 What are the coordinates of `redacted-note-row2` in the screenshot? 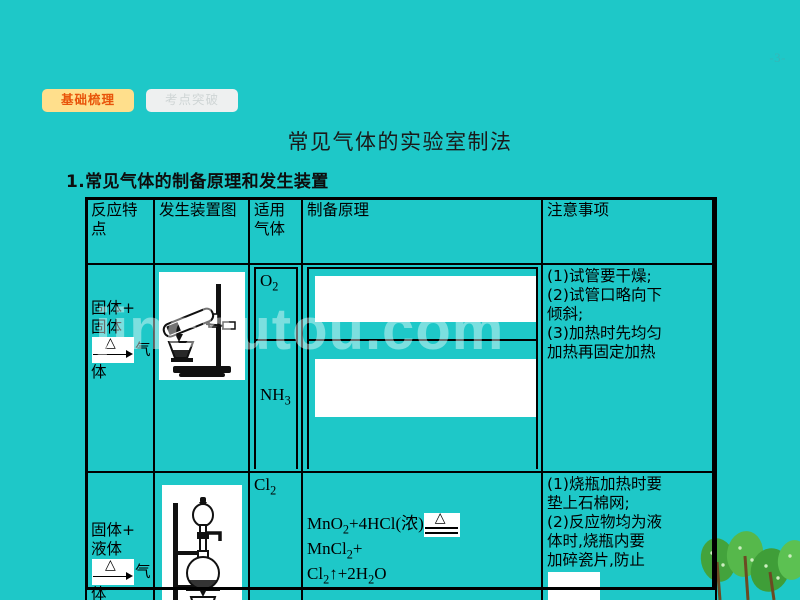 It's located at (574, 585).